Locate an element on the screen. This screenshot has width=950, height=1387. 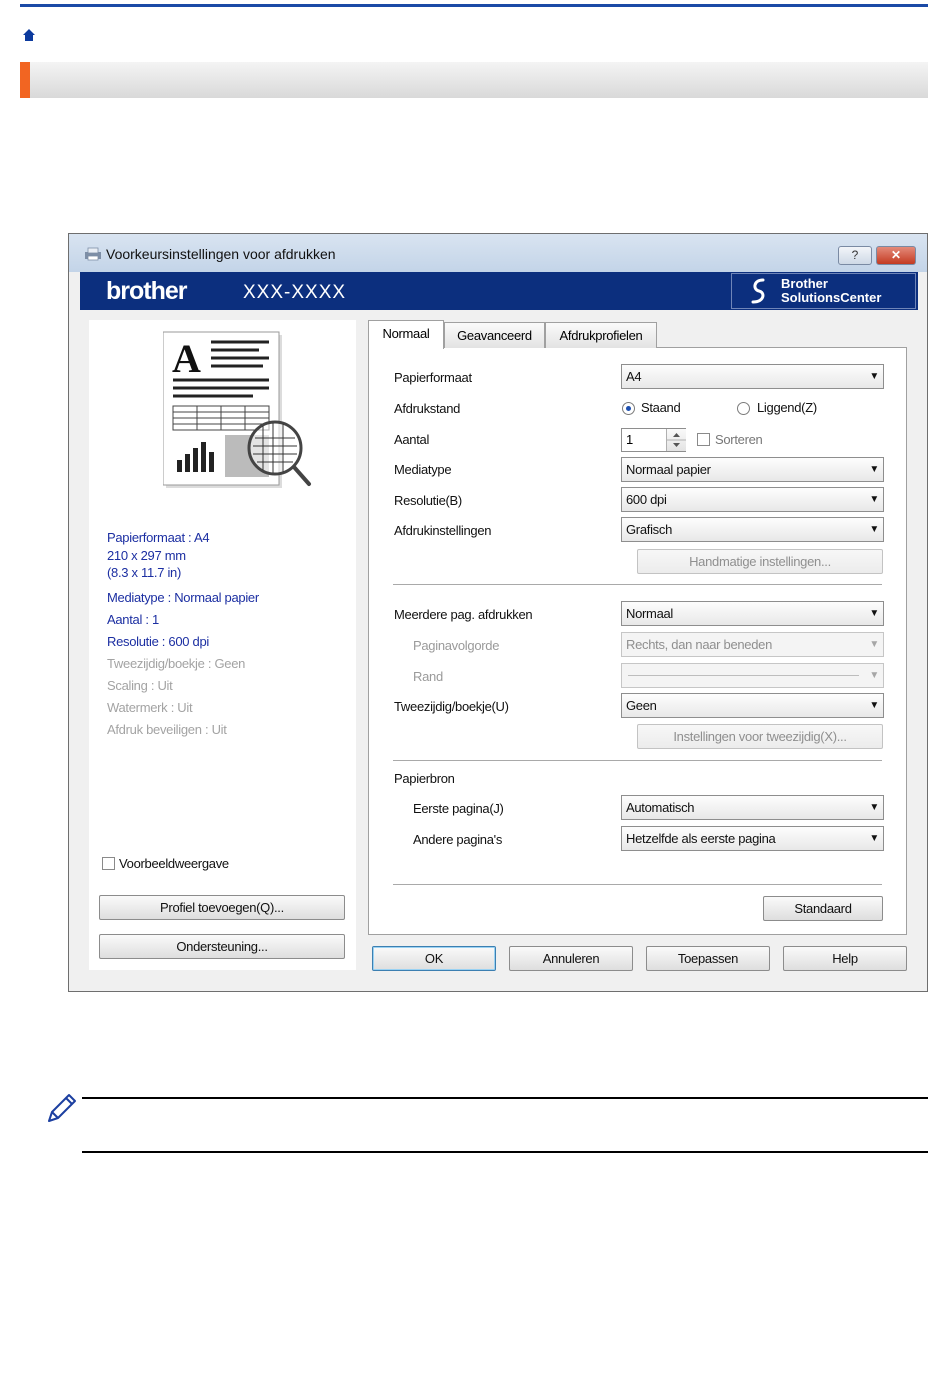
help-title-button: ? is located at coordinates (855, 255).